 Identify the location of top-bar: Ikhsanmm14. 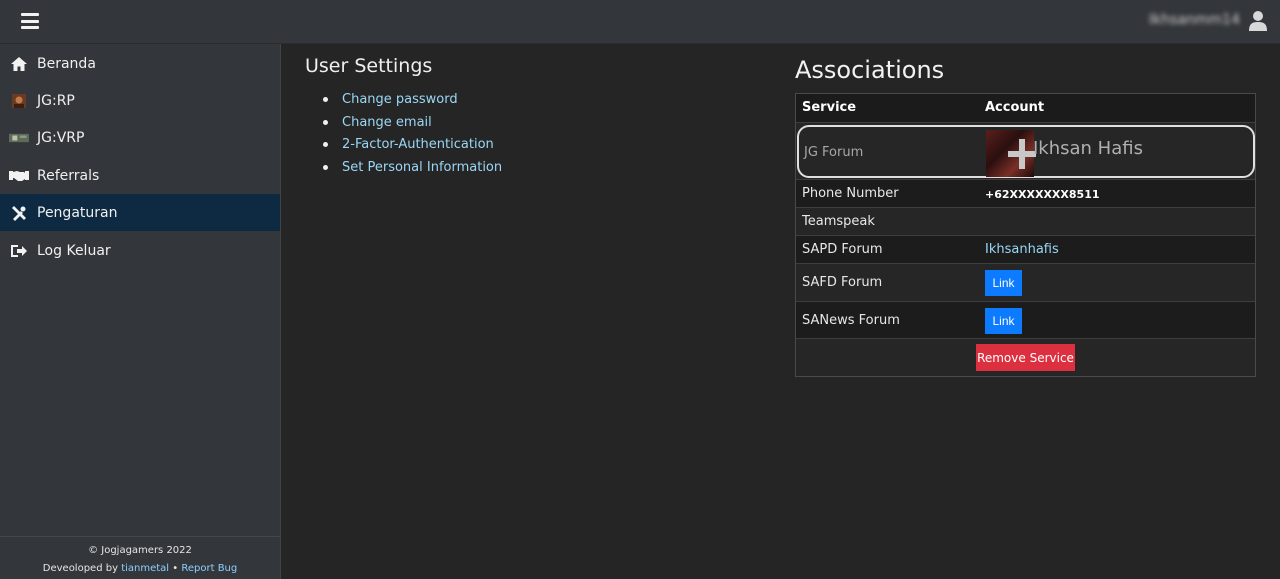
(640, 22).